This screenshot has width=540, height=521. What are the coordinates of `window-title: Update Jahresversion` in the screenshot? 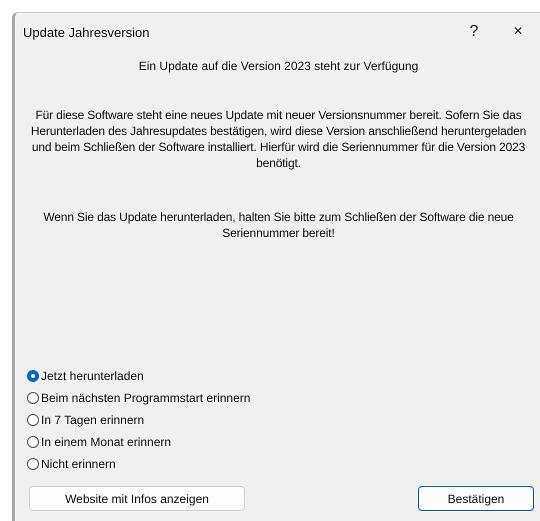 It's located at (86, 32).